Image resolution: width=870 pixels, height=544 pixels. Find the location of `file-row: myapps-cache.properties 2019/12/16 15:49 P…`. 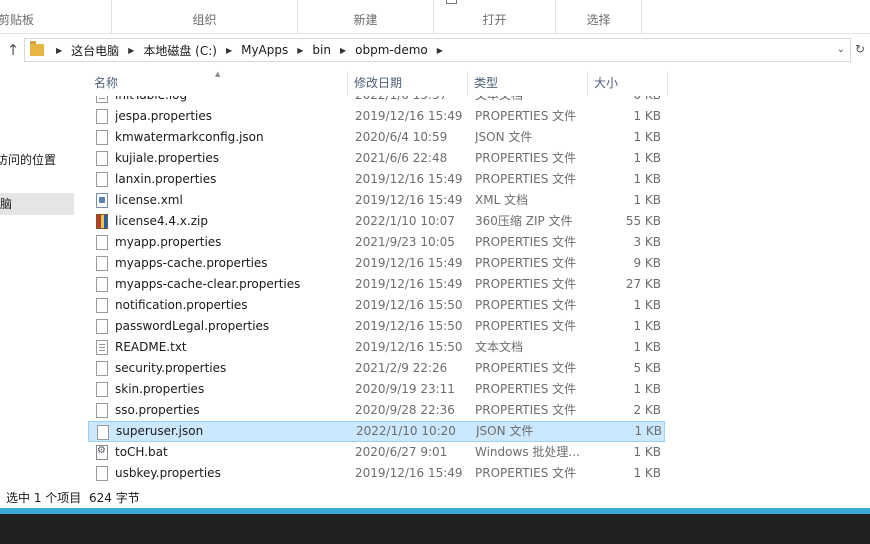

file-row: myapps-cache.properties 2019/12/16 15:49 P… is located at coordinates (376, 263).